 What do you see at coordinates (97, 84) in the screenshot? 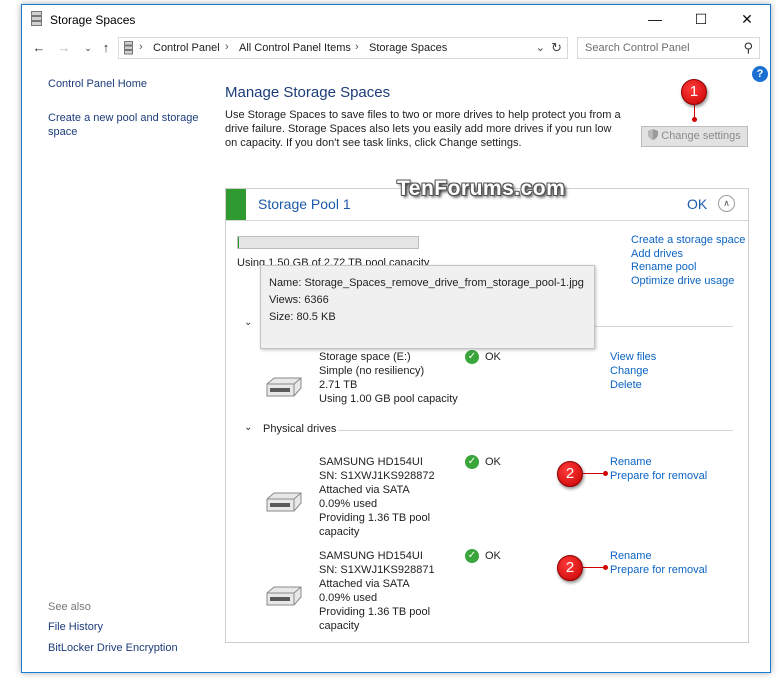
I see `sidebar-link-control-panel-home: Control Panel Home` at bounding box center [97, 84].